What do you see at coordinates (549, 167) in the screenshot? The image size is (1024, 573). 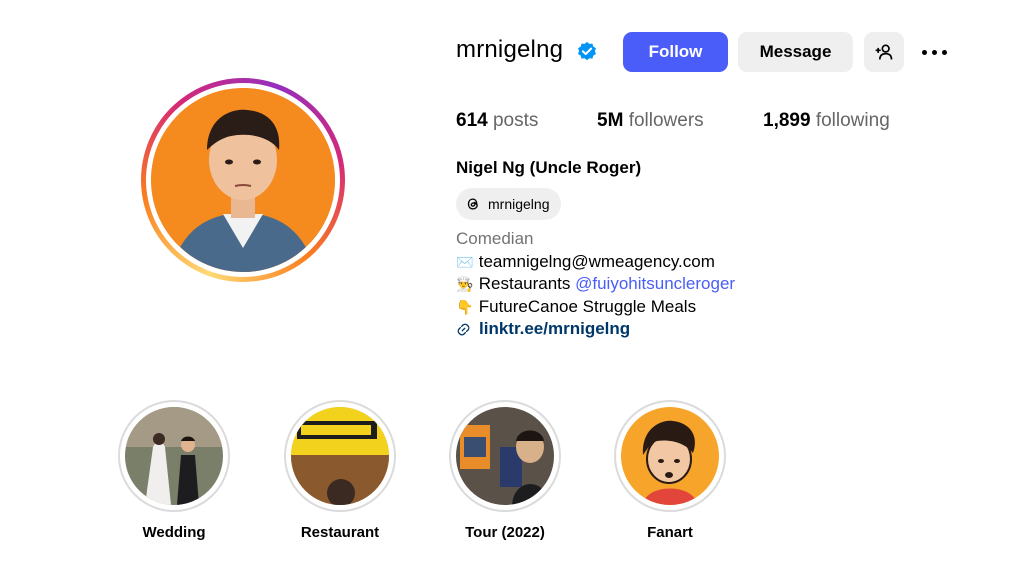 I see `profile-full-name: Nigel Ng (Uncle Roger)` at bounding box center [549, 167].